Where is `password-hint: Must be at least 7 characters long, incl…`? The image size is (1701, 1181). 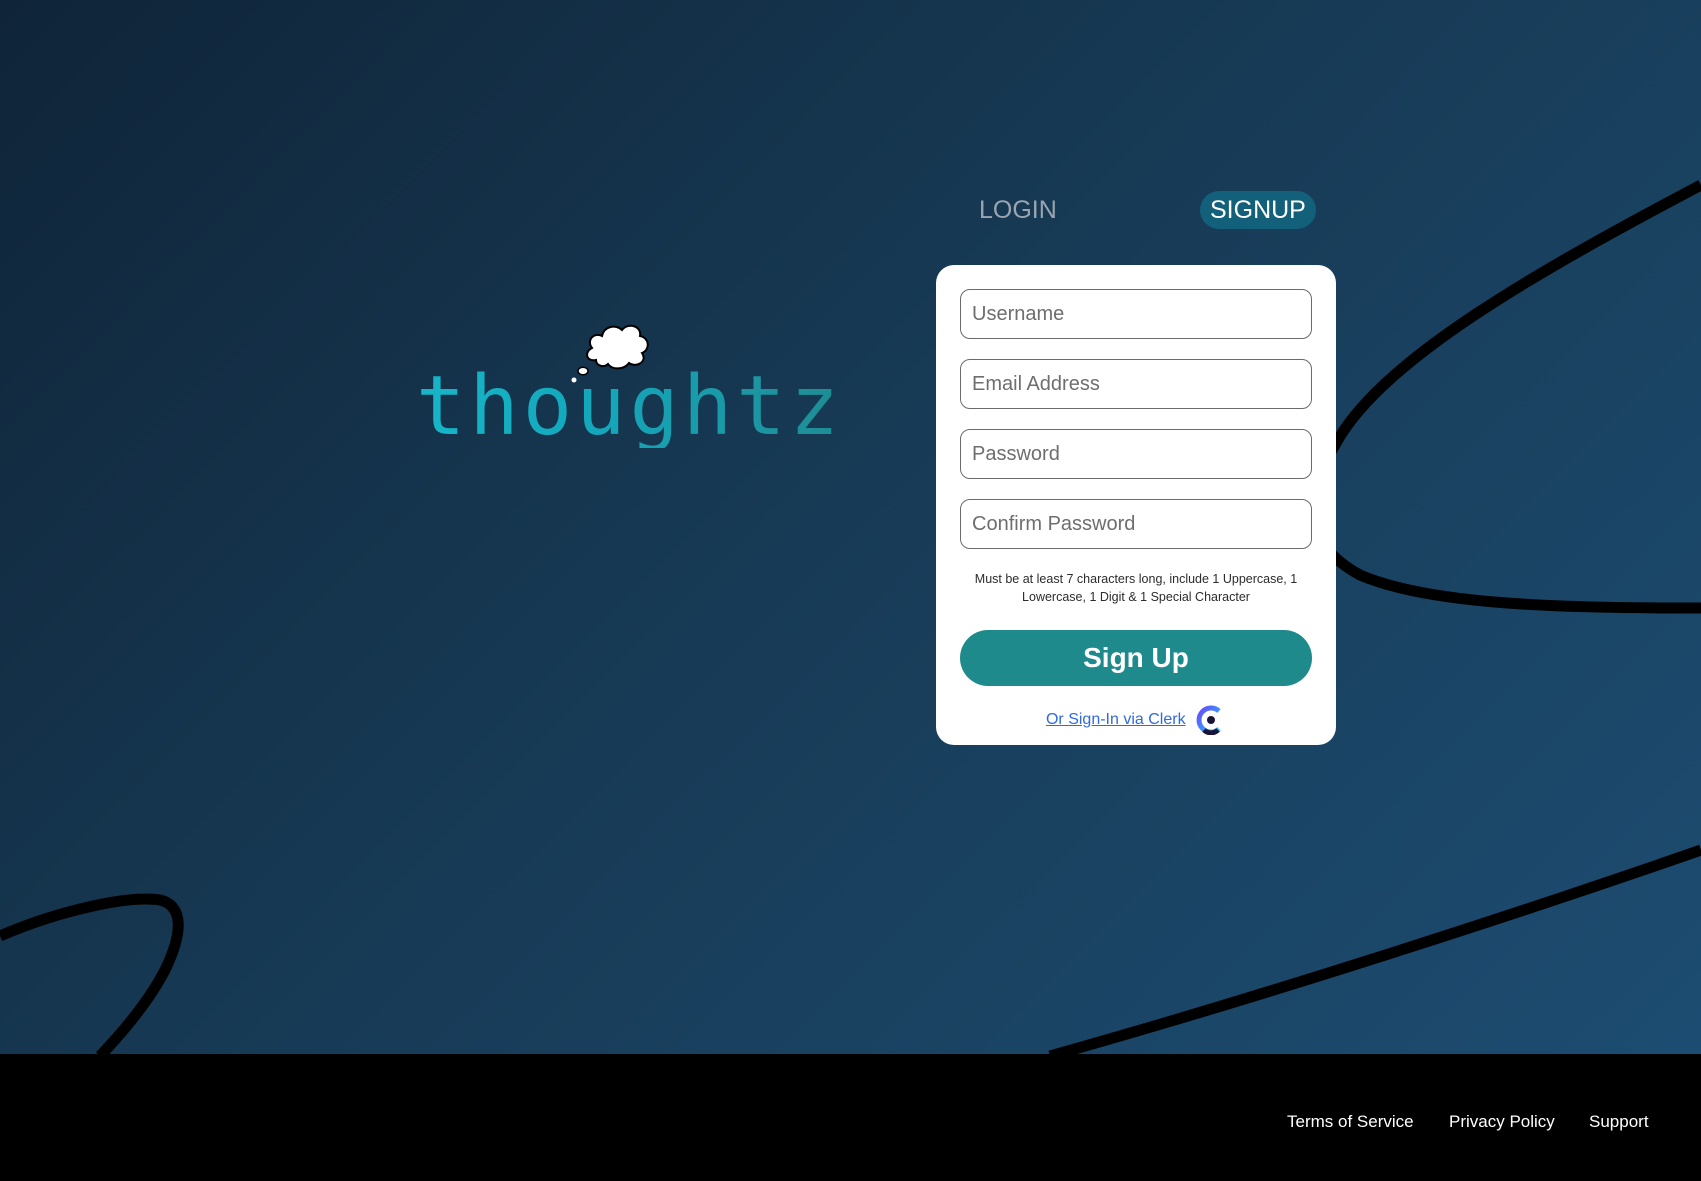
password-hint: Must be at least 7 characters long, incl… is located at coordinates (1136, 588).